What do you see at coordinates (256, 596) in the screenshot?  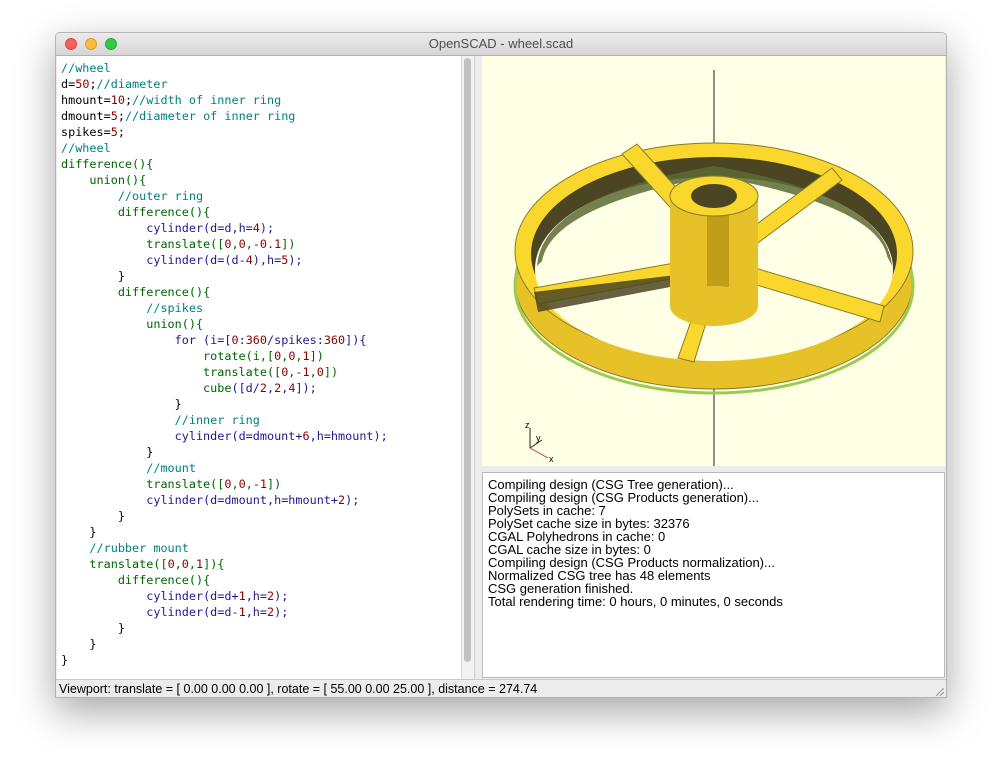 I see `code-token: ,h=` at bounding box center [256, 596].